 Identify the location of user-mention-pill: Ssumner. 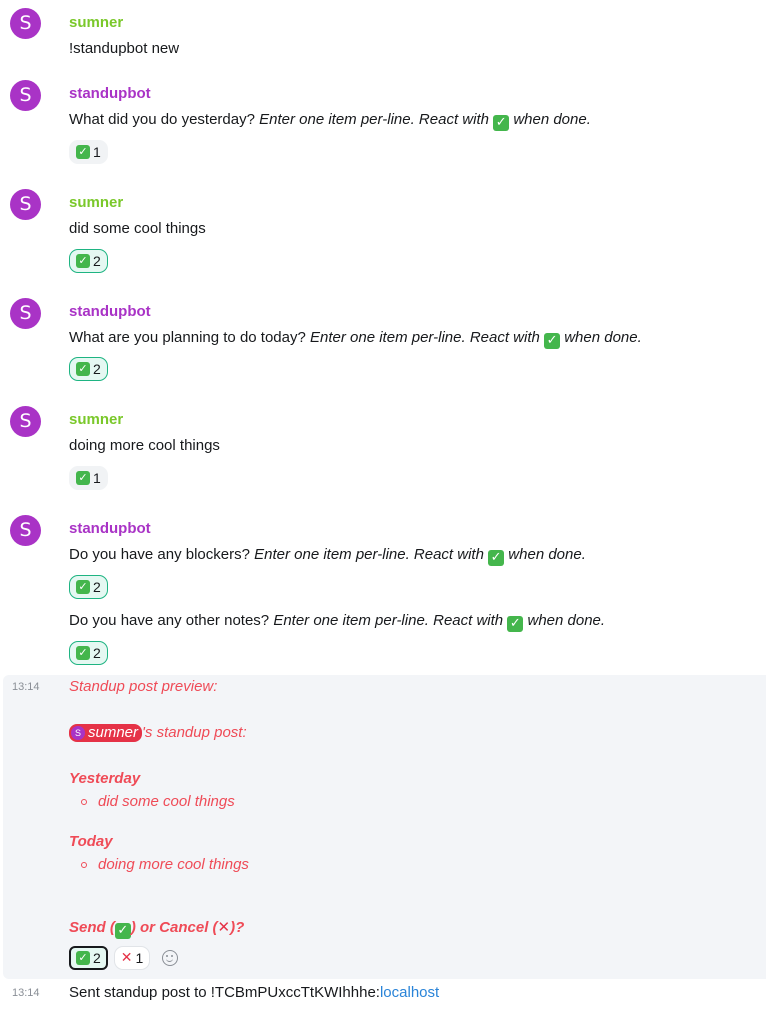
(106, 733).